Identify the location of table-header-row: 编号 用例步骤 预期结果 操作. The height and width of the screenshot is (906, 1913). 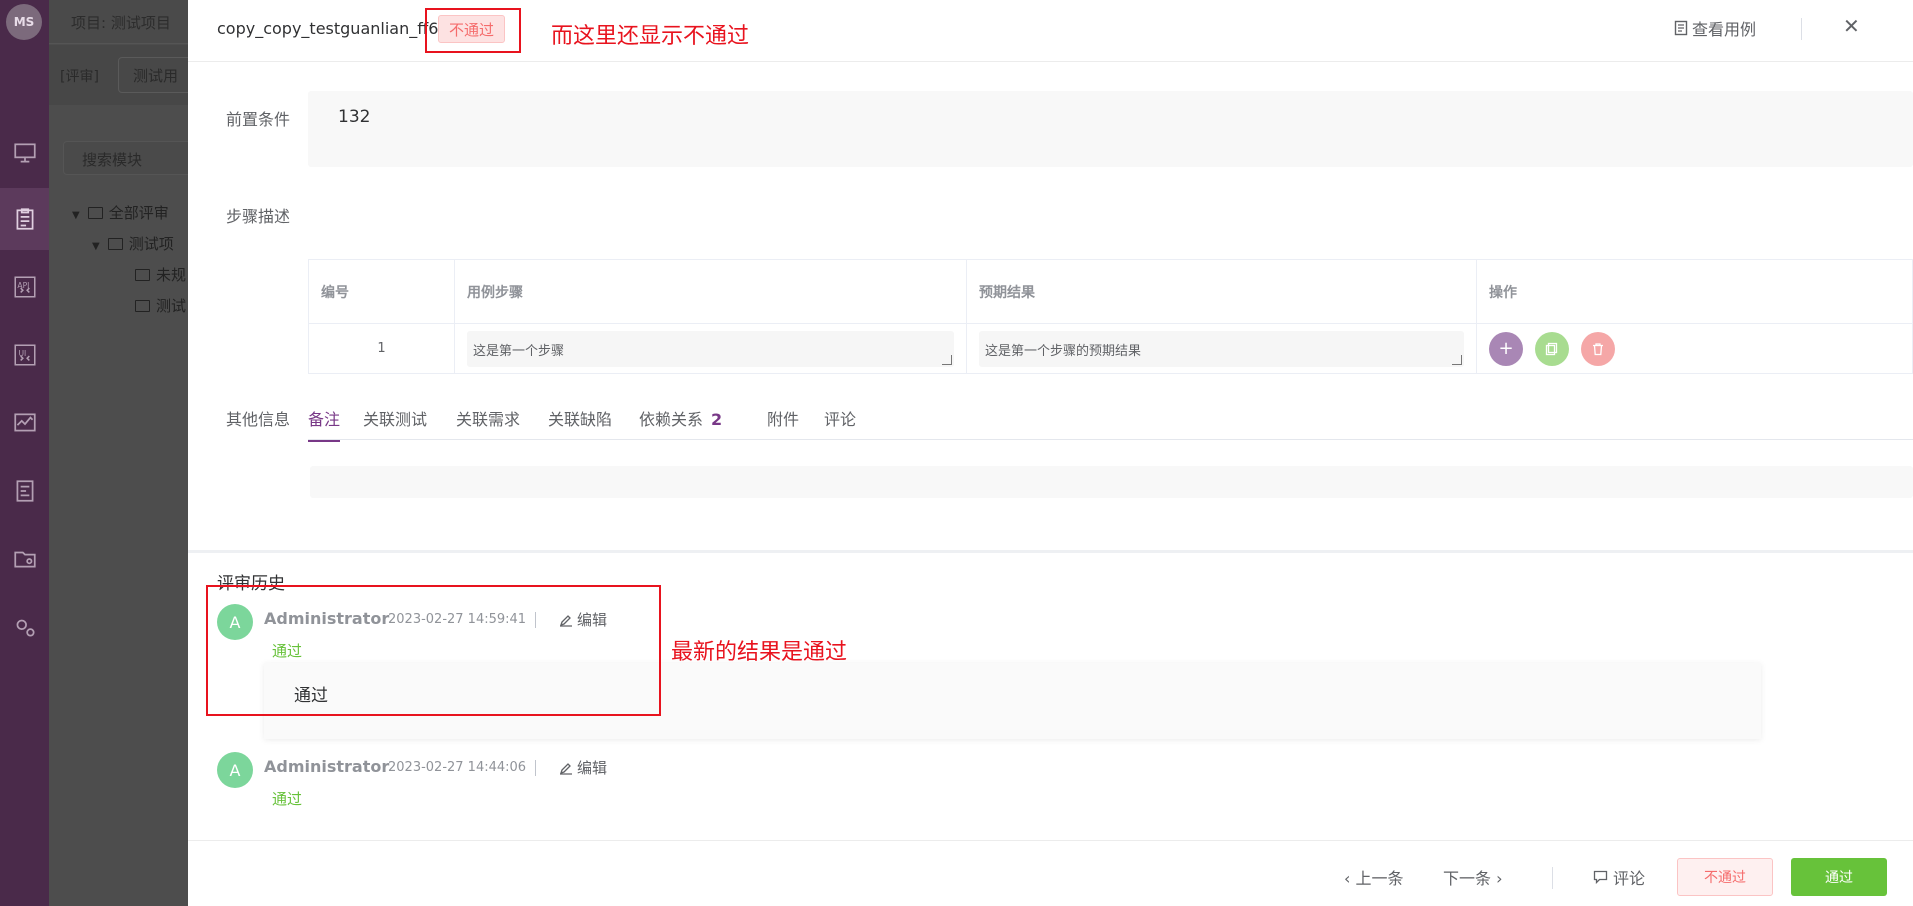
(1110, 291).